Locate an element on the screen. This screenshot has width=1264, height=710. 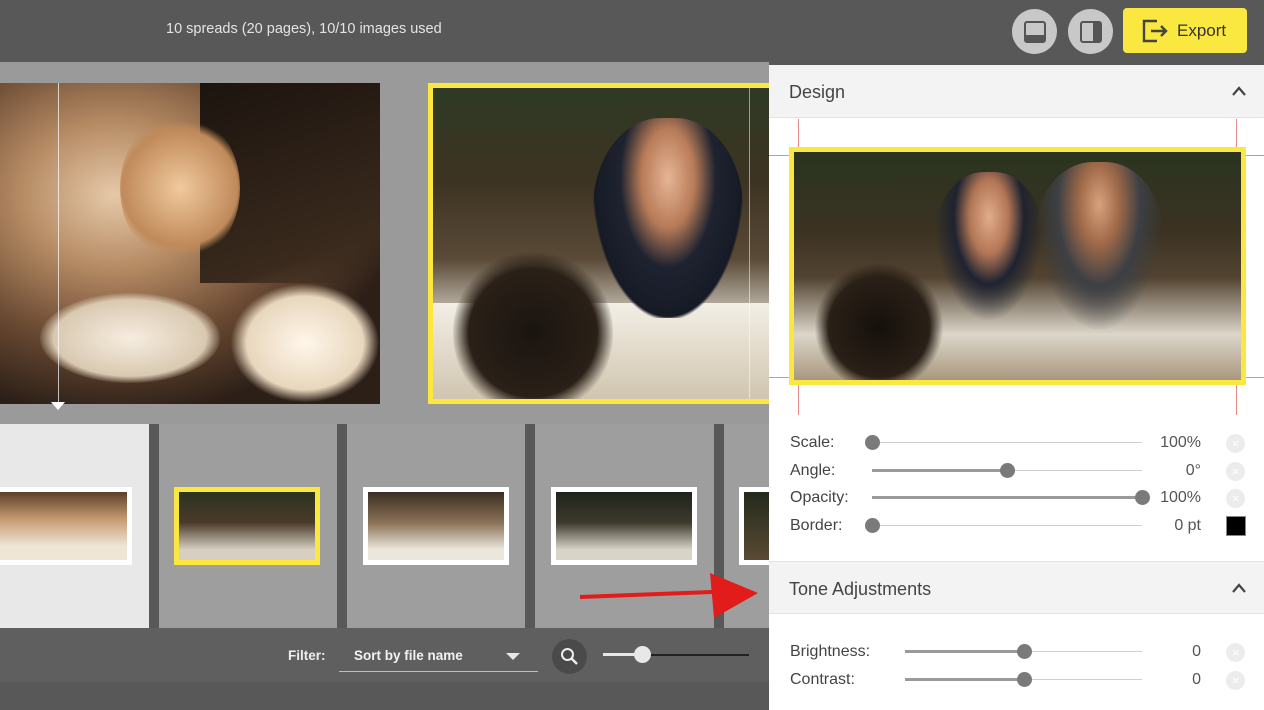
slider-row: Contrast: 0 × is located at coordinates (1016, 680).